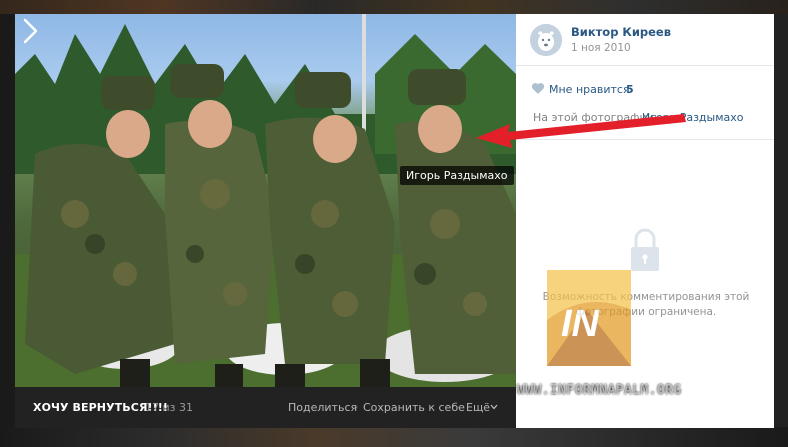  I want to click on photo-date: 1 ноя 2010, so click(601, 48).